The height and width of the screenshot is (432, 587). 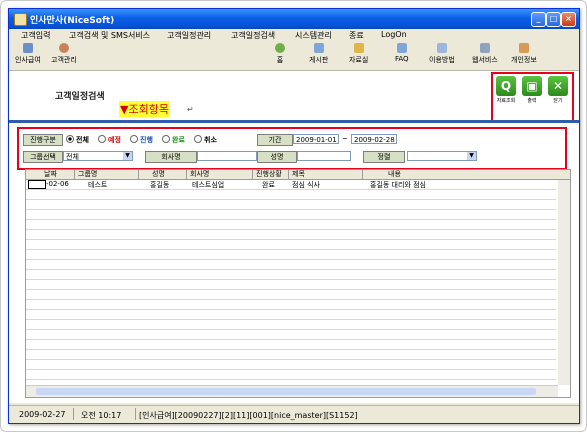 What do you see at coordinates (442, 156) in the screenshot?
I see `sort-select: ▼` at bounding box center [442, 156].